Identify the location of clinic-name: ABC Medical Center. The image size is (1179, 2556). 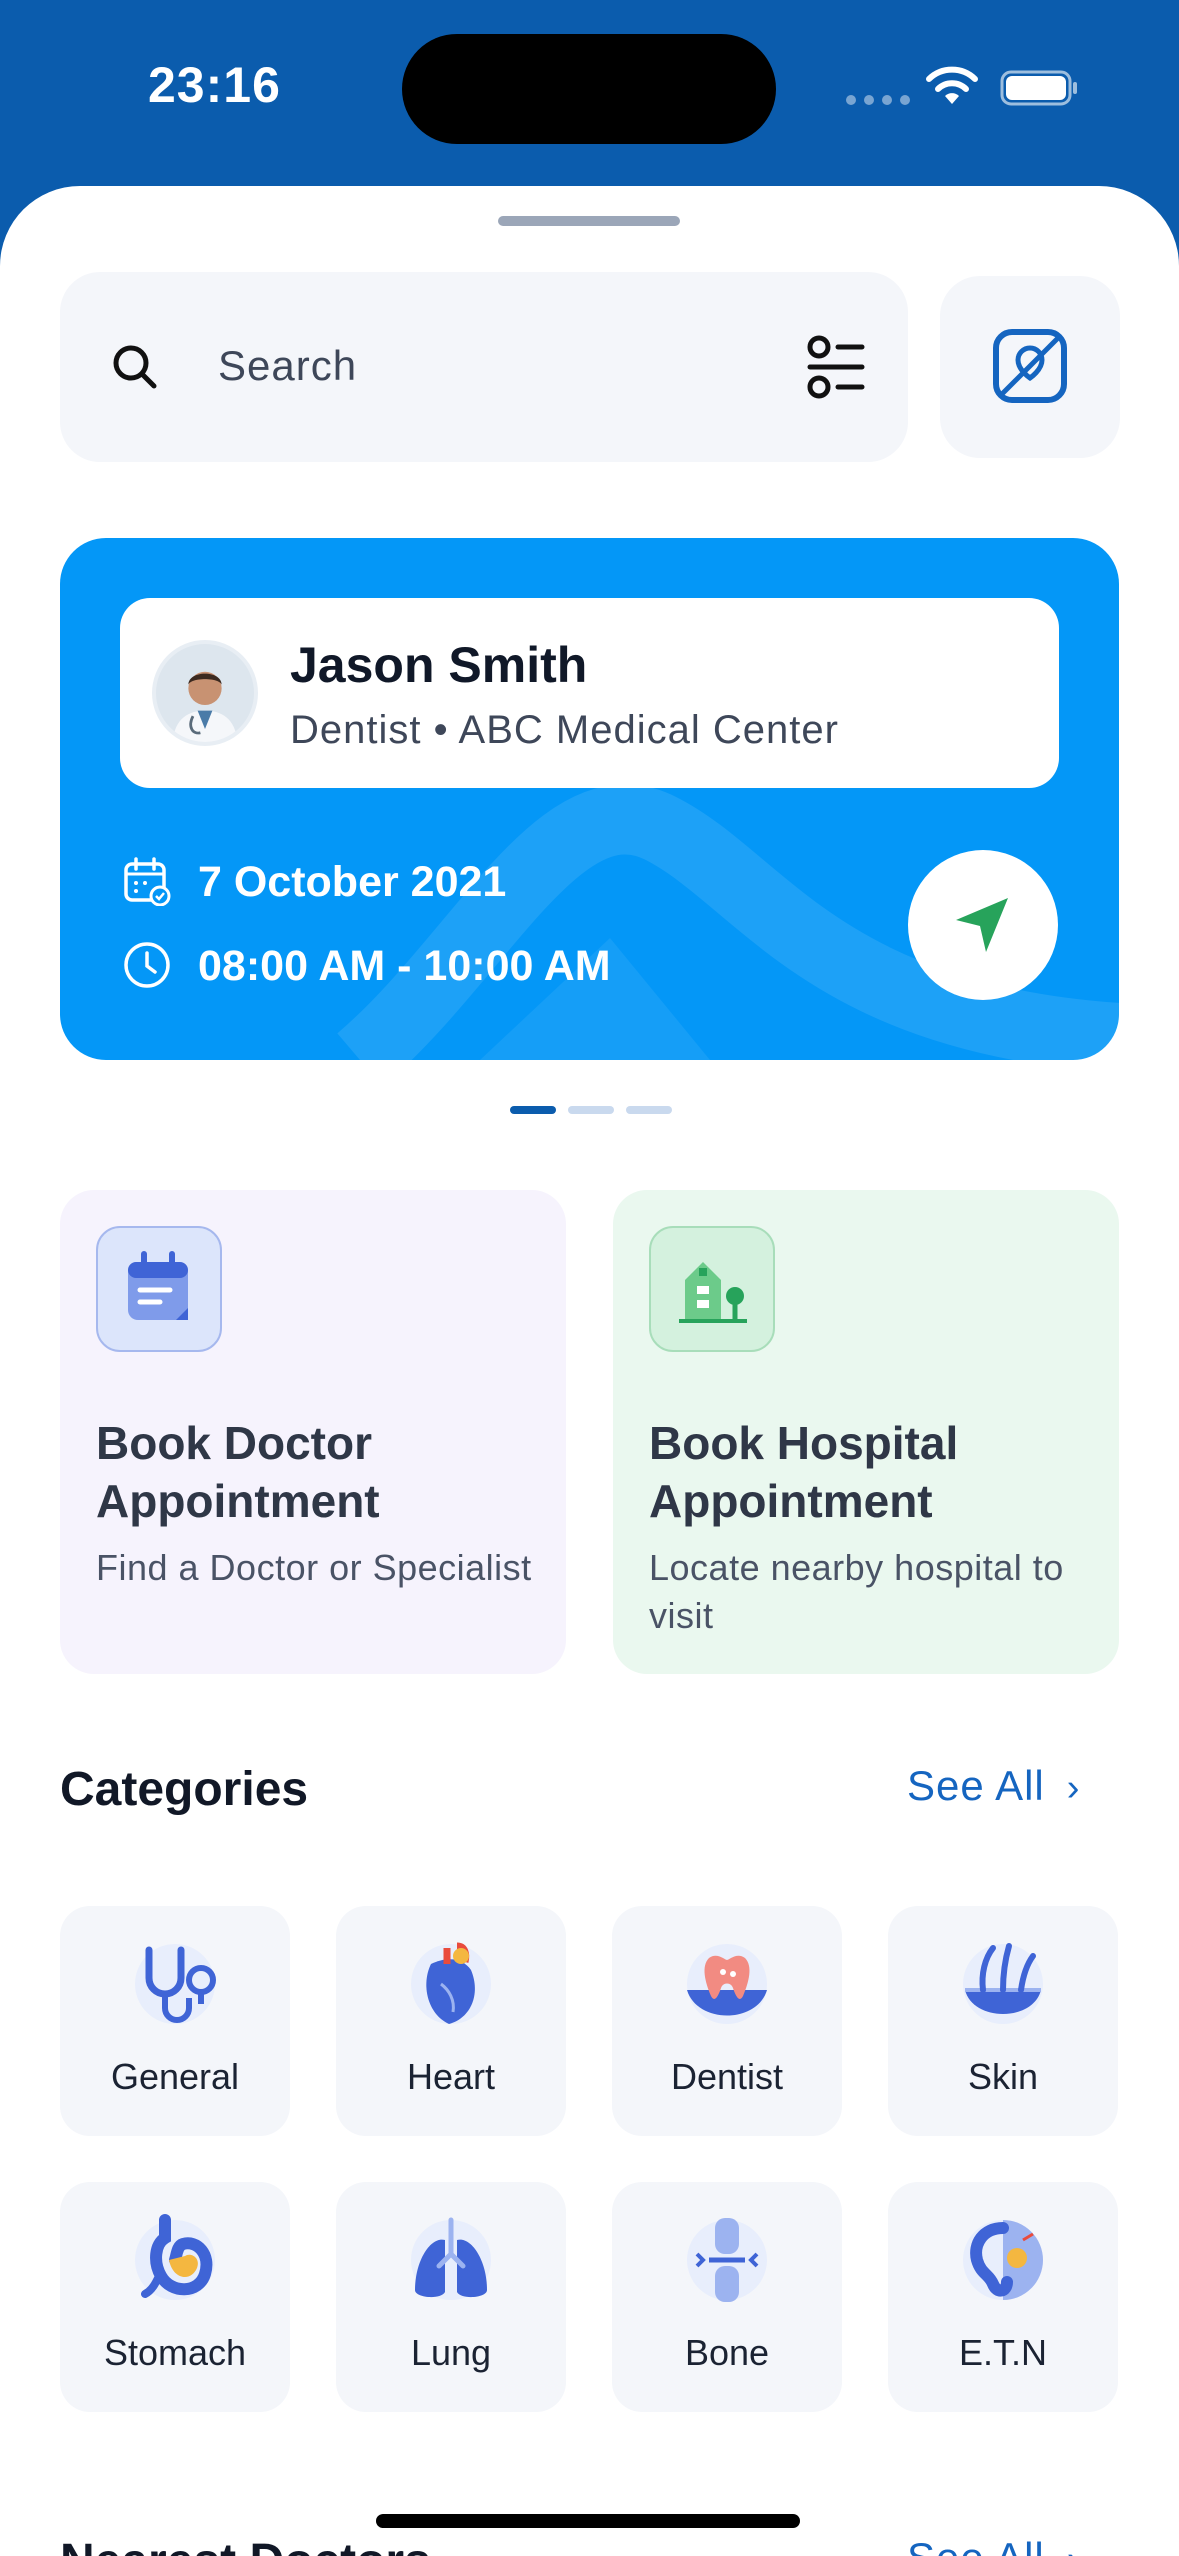
(648, 730).